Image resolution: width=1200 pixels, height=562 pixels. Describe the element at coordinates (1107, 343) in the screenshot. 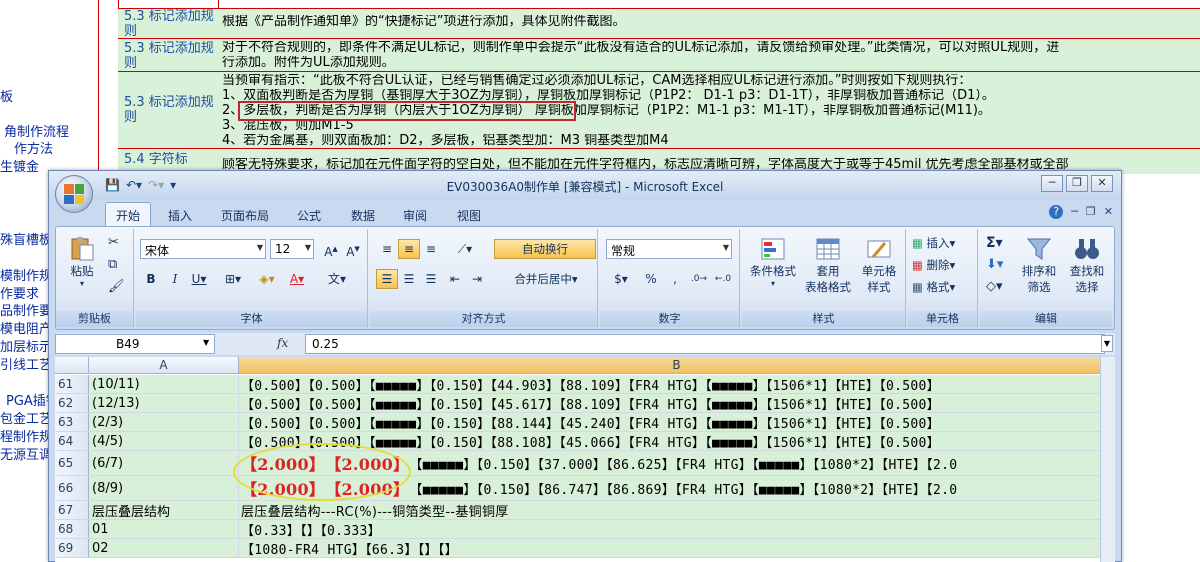

I see `expand-formula-bar-icon: ▼` at that location.